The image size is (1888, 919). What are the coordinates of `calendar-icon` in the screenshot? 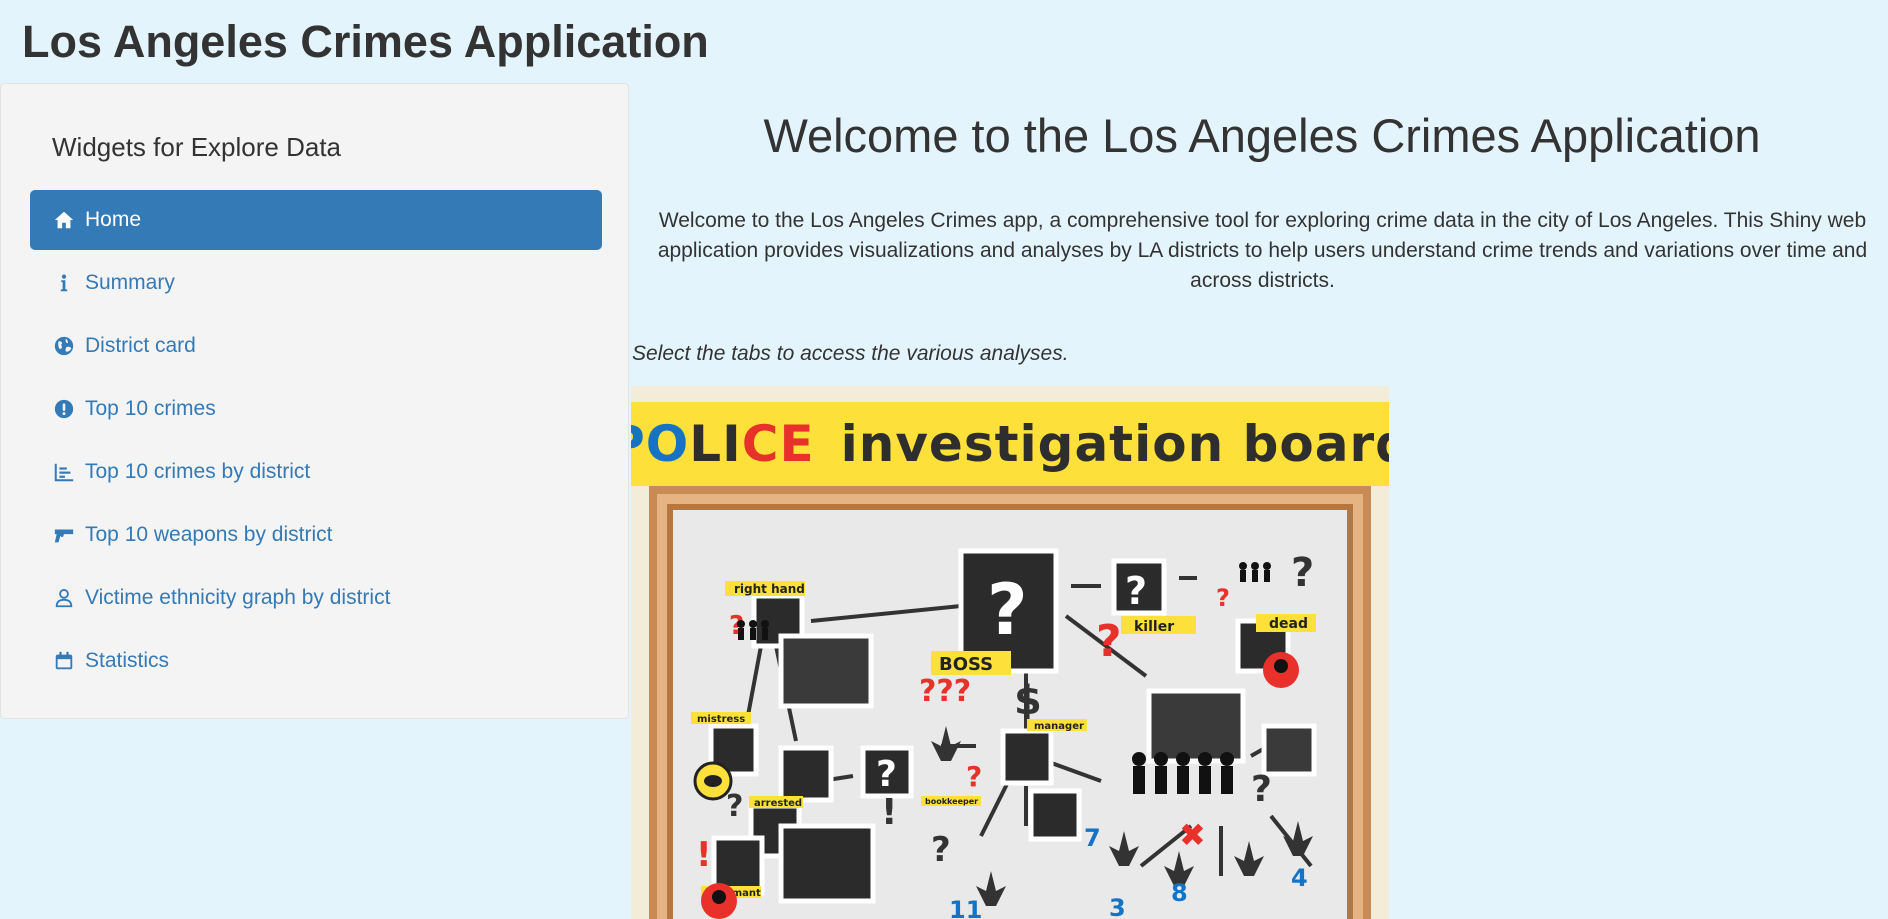 It's located at (64, 661).